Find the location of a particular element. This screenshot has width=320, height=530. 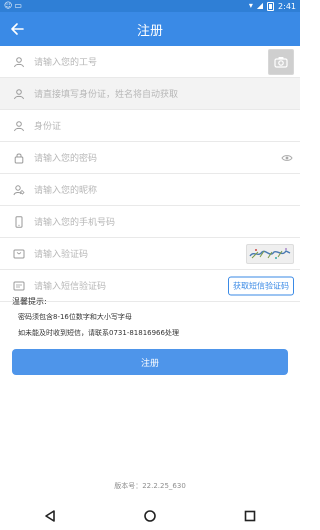

status-right: ▾ ◢ 2:41 is located at coordinates (272, 6).